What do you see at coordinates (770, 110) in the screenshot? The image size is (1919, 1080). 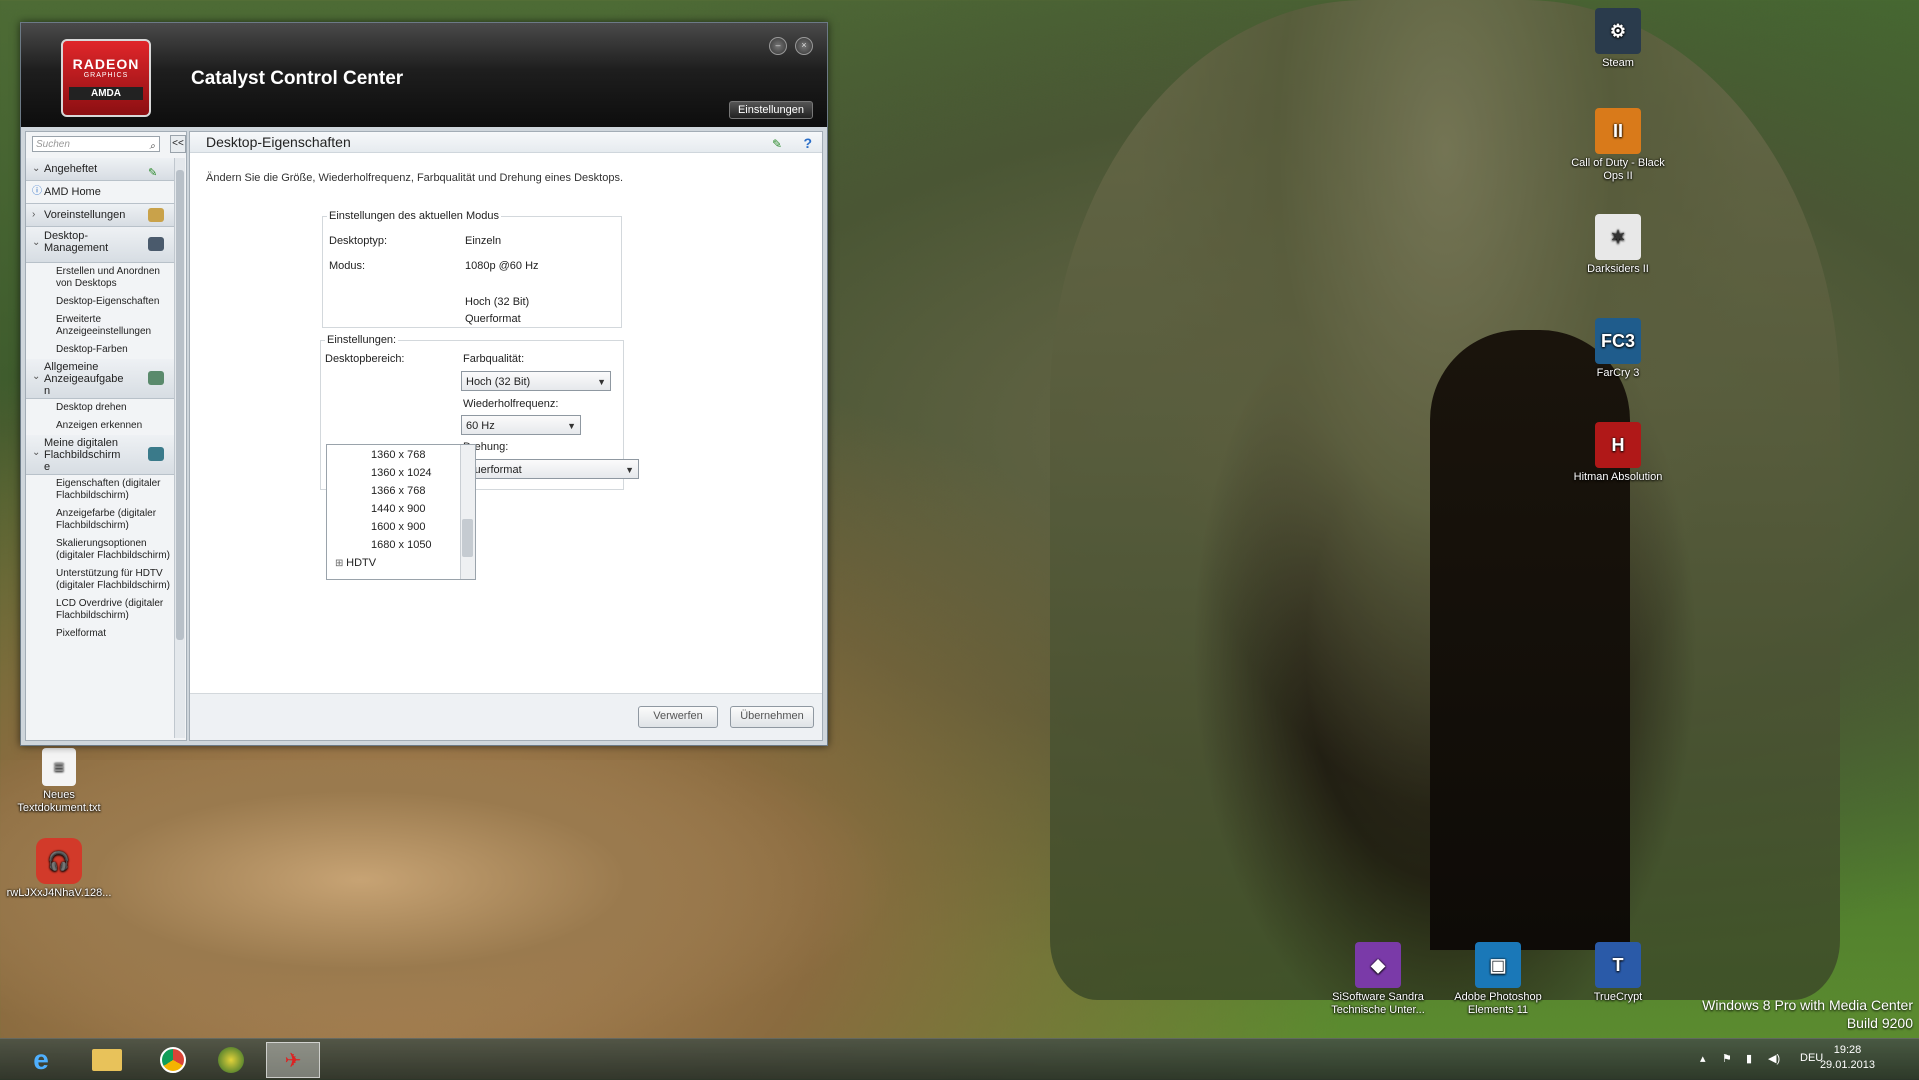 I see `settings-button: Einstellungen` at bounding box center [770, 110].